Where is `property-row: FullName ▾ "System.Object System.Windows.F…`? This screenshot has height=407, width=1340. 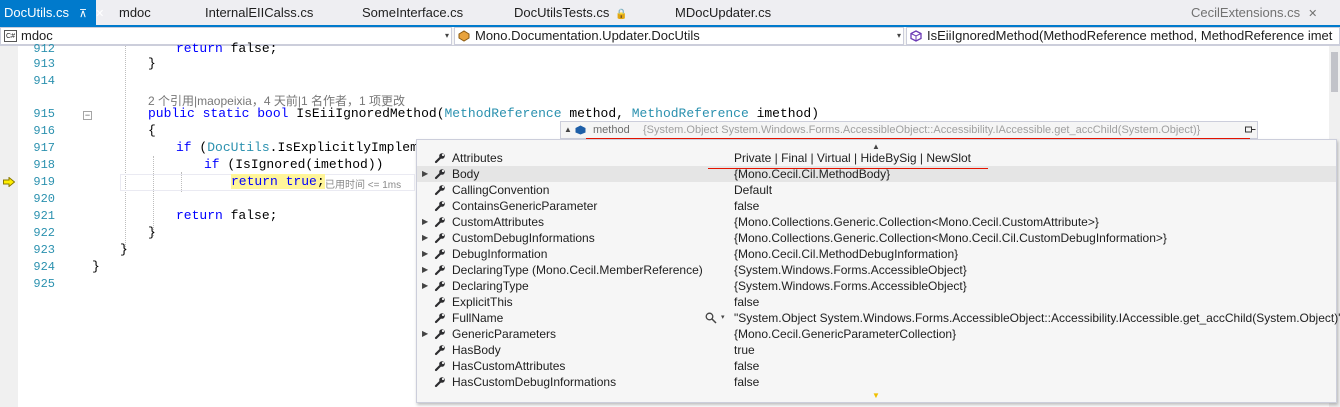 property-row: FullName ▾ "System.Object System.Windows.F… is located at coordinates (878, 318).